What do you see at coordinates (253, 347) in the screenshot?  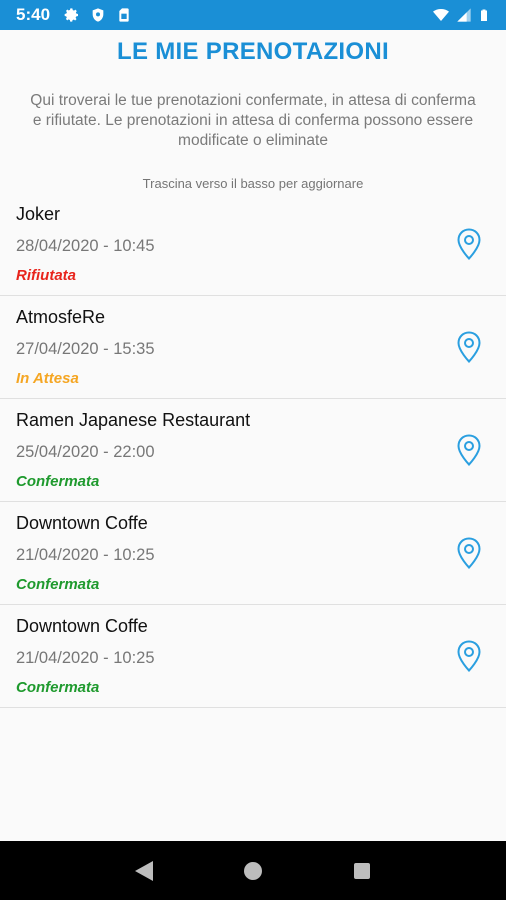 I see `list-item: AtmosfeRe 27/04/2020 - 15:35 In Attesa` at bounding box center [253, 347].